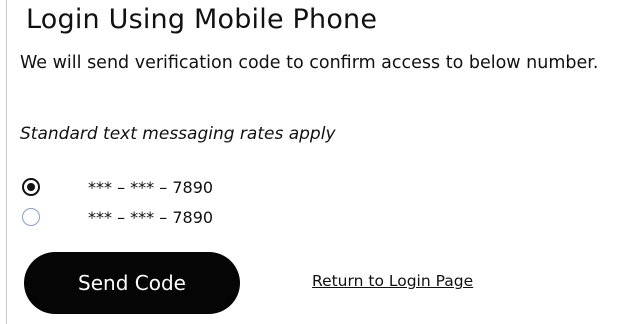 The image size is (641, 324). What do you see at coordinates (132, 283) in the screenshot?
I see `send-code-button: Send Code` at bounding box center [132, 283].